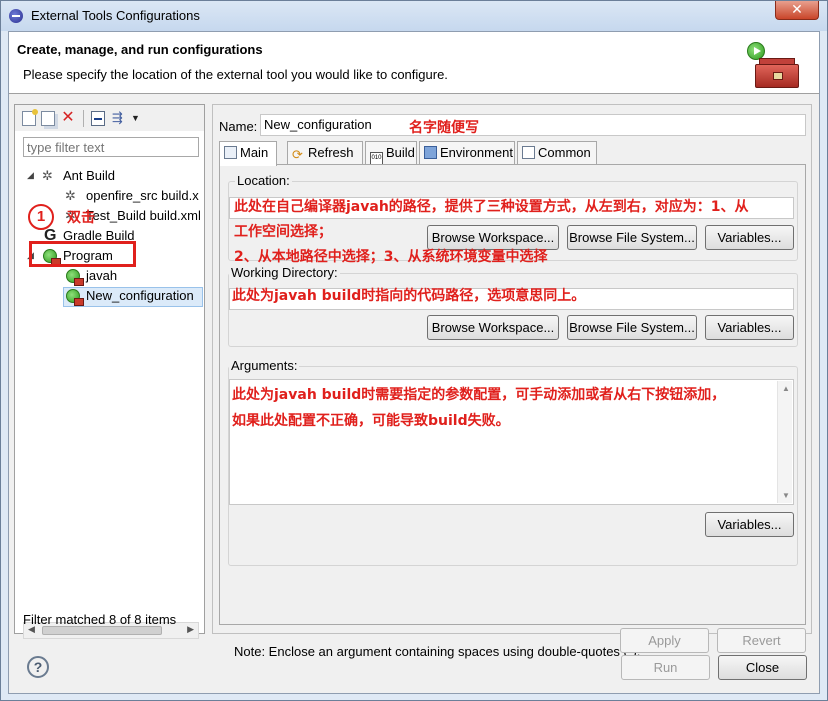 Image resolution: width=828 pixels, height=701 pixels. Describe the element at coordinates (263, 180) in the screenshot. I see `location-label: Location:` at that location.